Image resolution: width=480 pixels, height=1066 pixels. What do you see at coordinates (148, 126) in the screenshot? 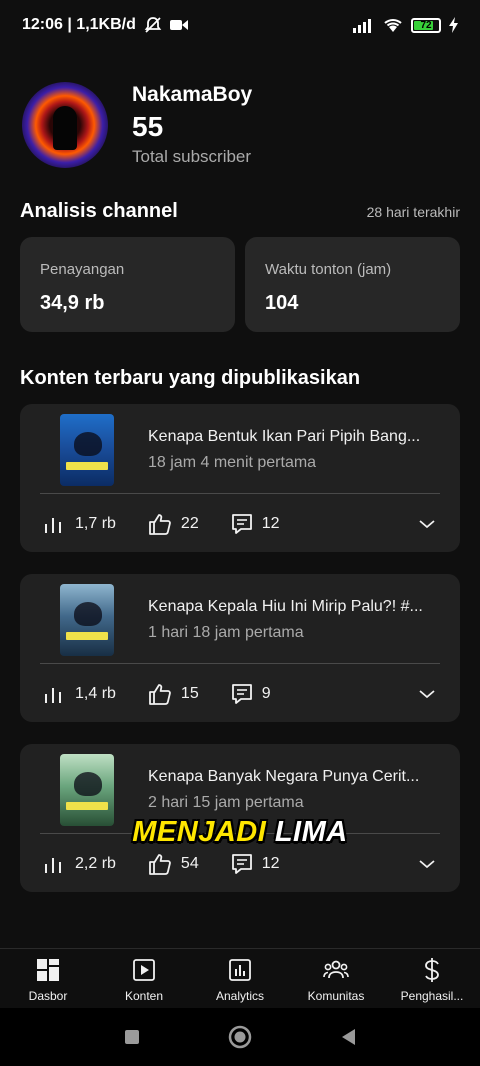
I see `subscriber-count: 55` at bounding box center [148, 126].